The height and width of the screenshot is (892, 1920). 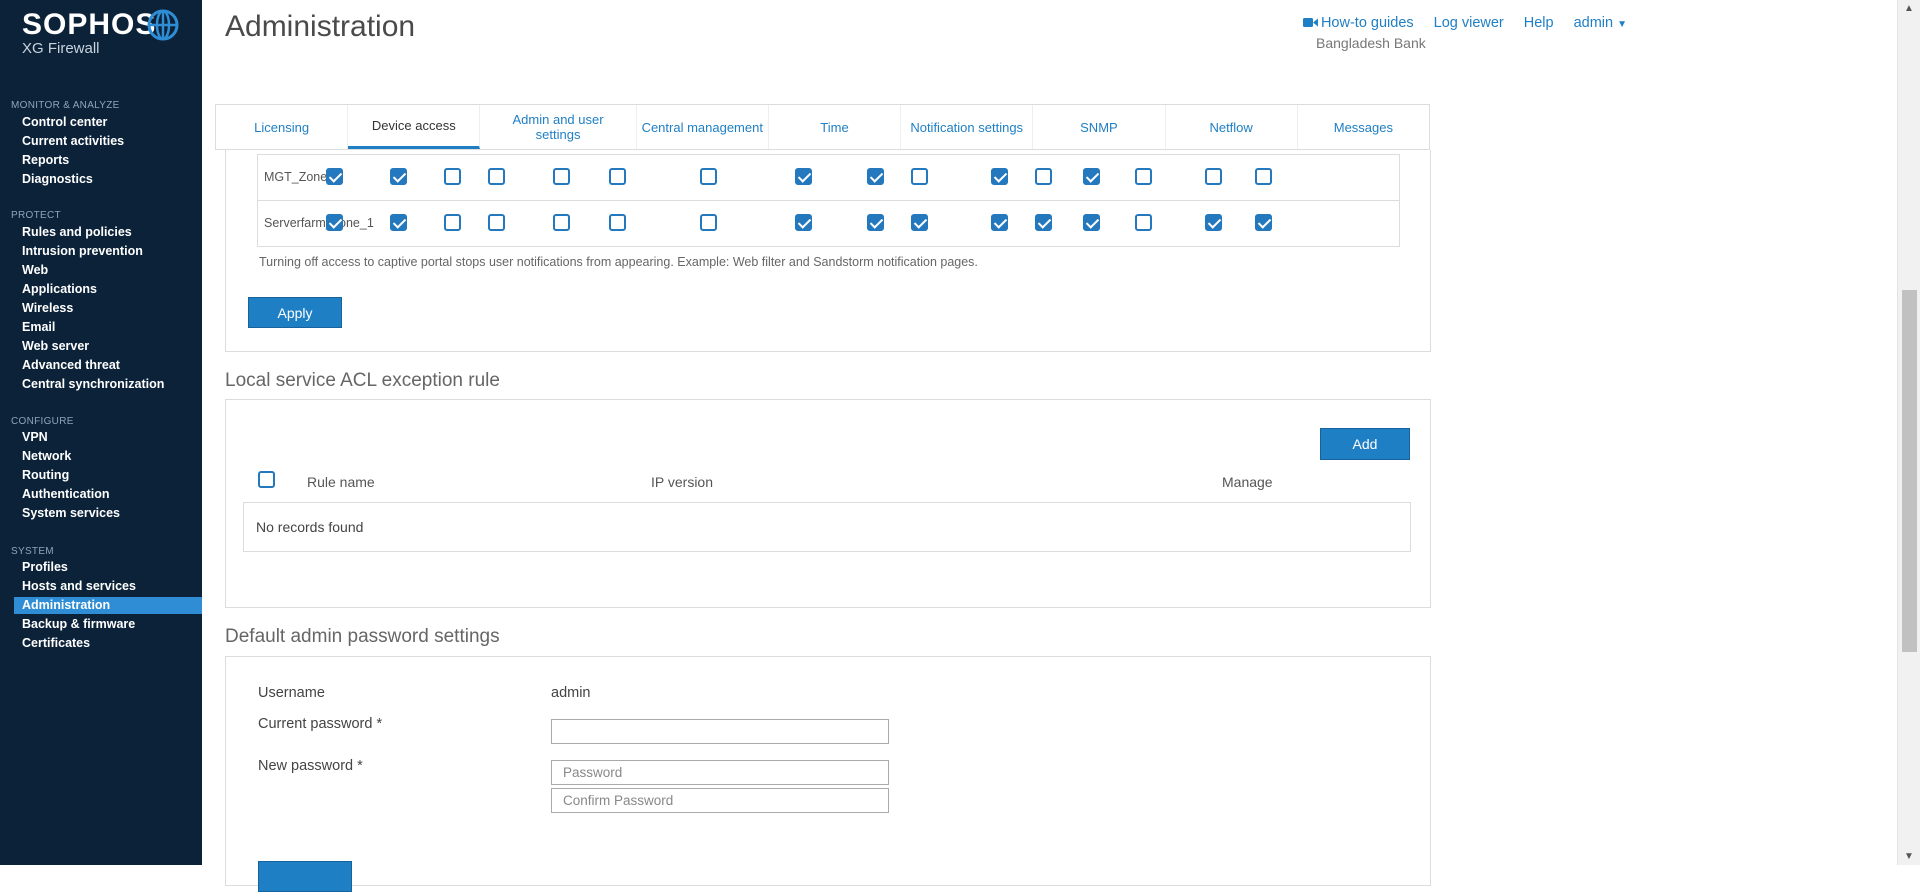 What do you see at coordinates (36, 215) in the screenshot?
I see `nav-section-protect: PROTECT` at bounding box center [36, 215].